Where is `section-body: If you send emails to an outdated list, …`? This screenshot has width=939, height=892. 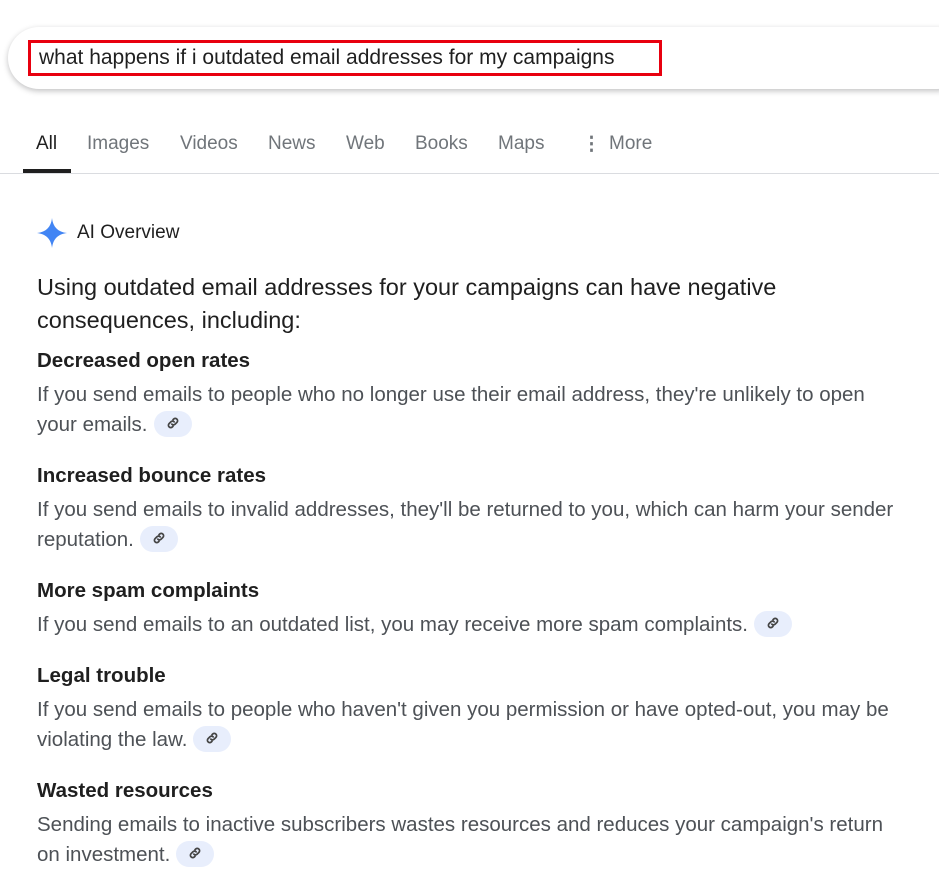
section-body: If you send emails to an outdated list, … is located at coordinates (472, 625).